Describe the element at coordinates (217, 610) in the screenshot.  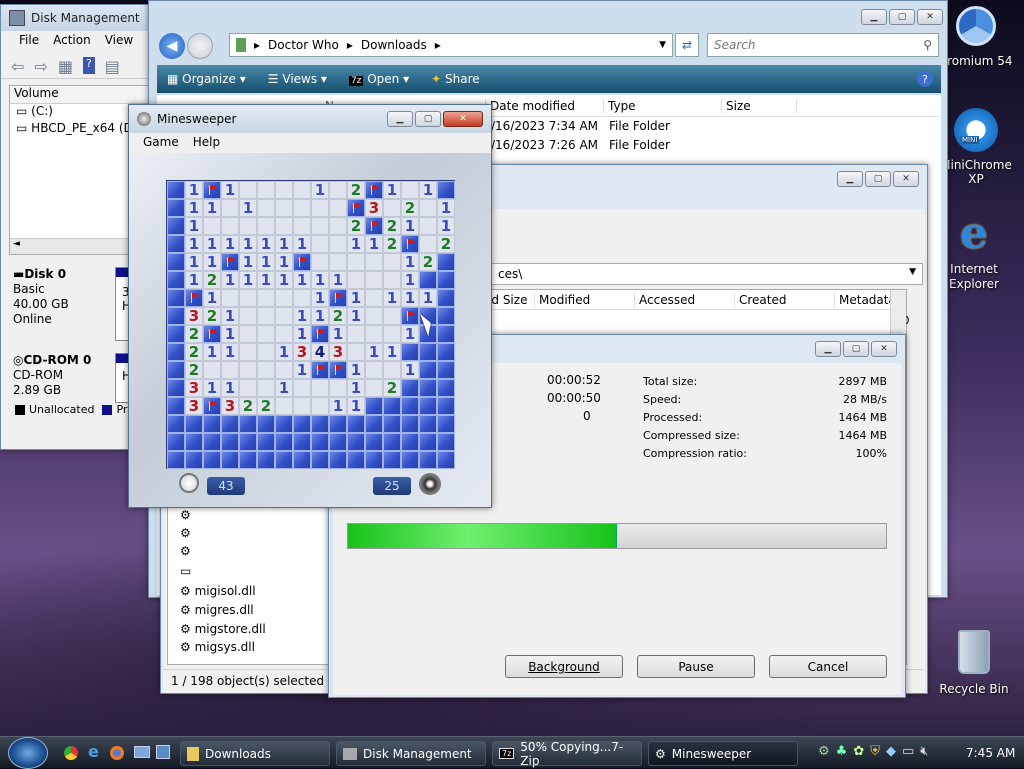
I see `file-row: ⚙ migres.dll` at that location.